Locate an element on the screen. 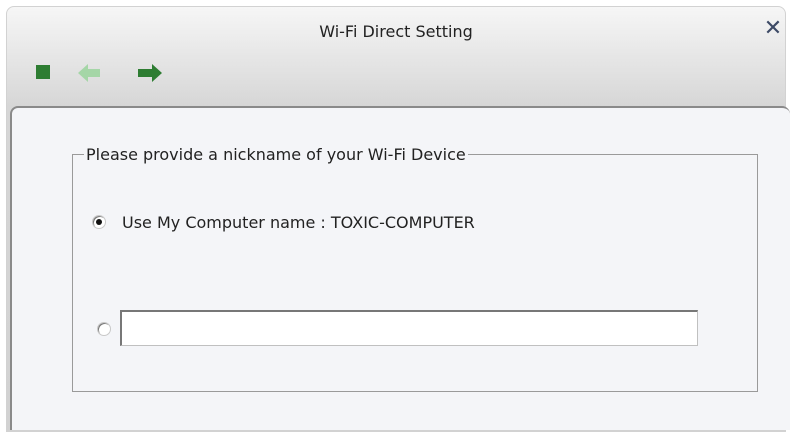 The width and height of the screenshot is (792, 434). close-icon: ✕ is located at coordinates (773, 29).